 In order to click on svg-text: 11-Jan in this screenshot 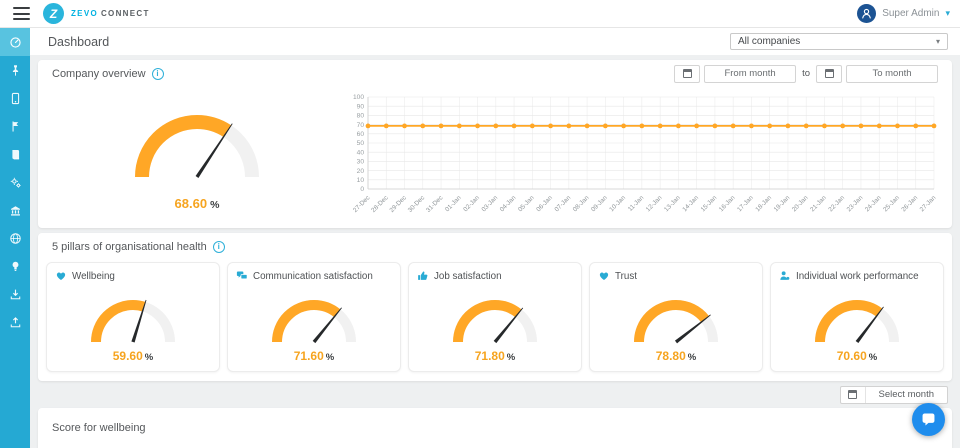, I will do `click(636, 203)`.